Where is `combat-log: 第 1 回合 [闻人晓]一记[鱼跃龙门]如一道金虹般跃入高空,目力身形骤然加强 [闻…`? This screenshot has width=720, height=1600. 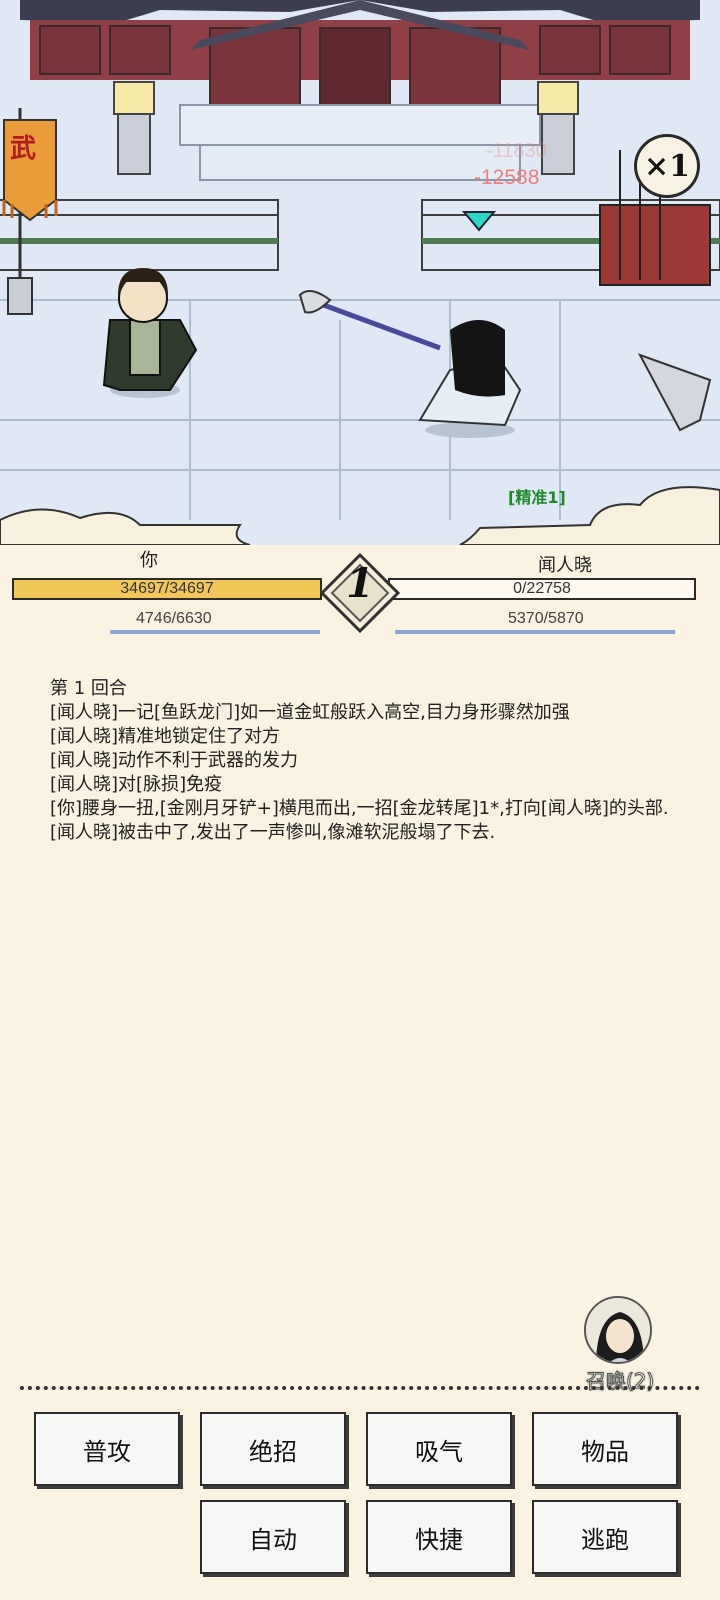 combat-log: 第 1 回合 [闻人晓]一记[鱼跃龙门]如一道金虹般跃入高空,目力身形骤然加强 [闻… is located at coordinates (360, 762).